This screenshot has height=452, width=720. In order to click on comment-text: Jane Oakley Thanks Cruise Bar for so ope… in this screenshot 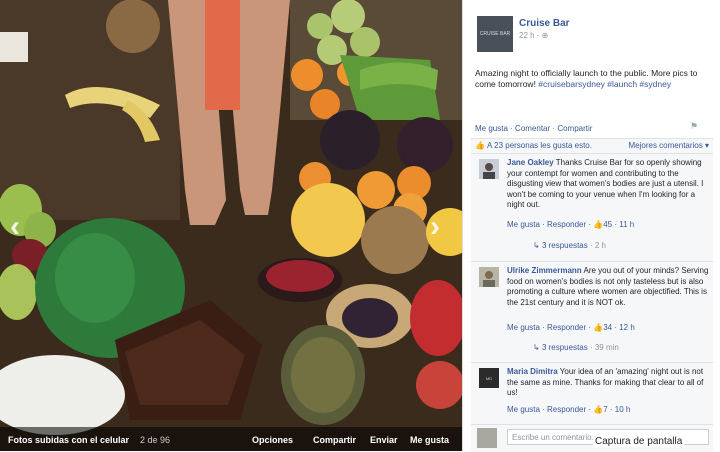, I will do `click(608, 184)`.